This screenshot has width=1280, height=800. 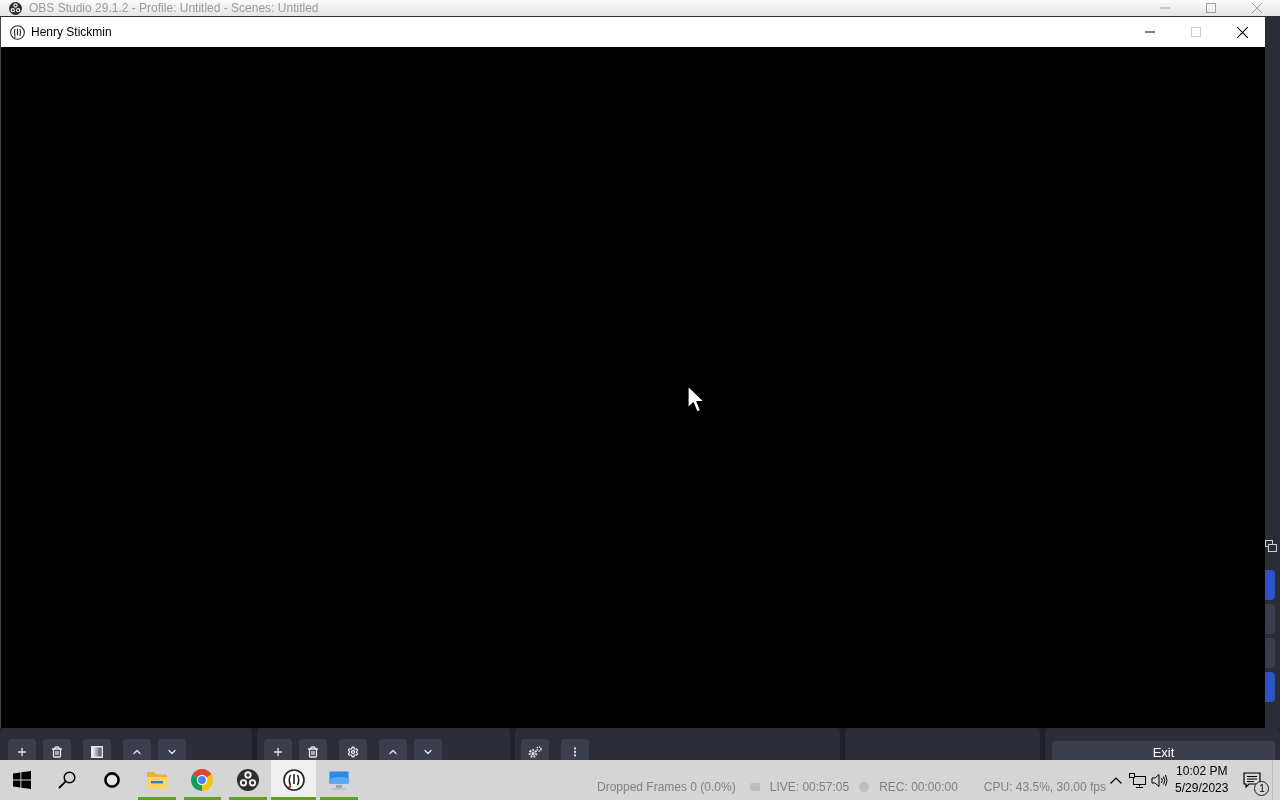 What do you see at coordinates (156, 780) in the screenshot?
I see `folder-icon` at bounding box center [156, 780].